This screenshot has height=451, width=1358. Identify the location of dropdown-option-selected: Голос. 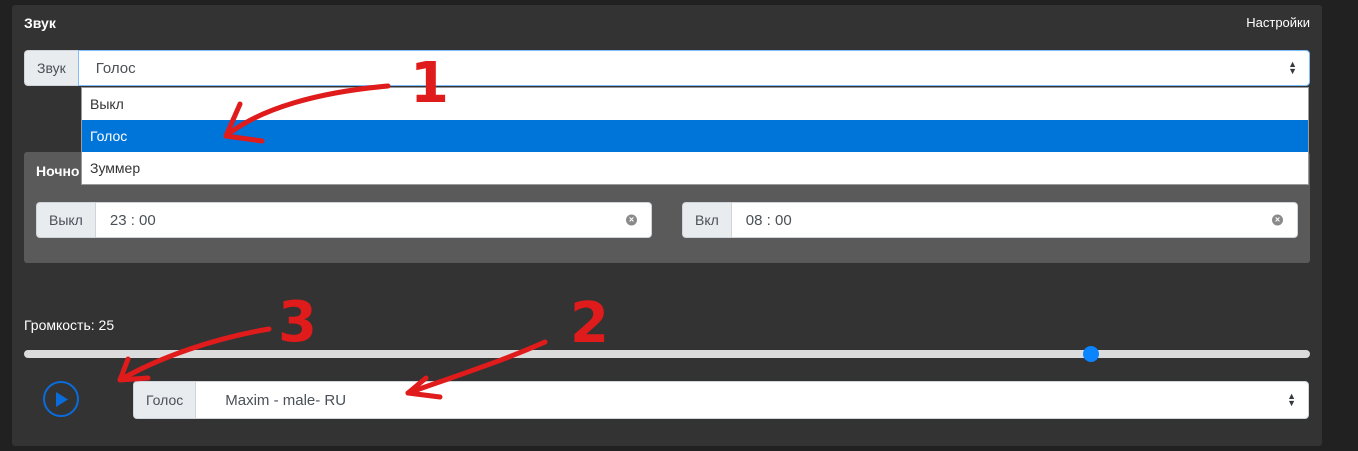
(695, 136).